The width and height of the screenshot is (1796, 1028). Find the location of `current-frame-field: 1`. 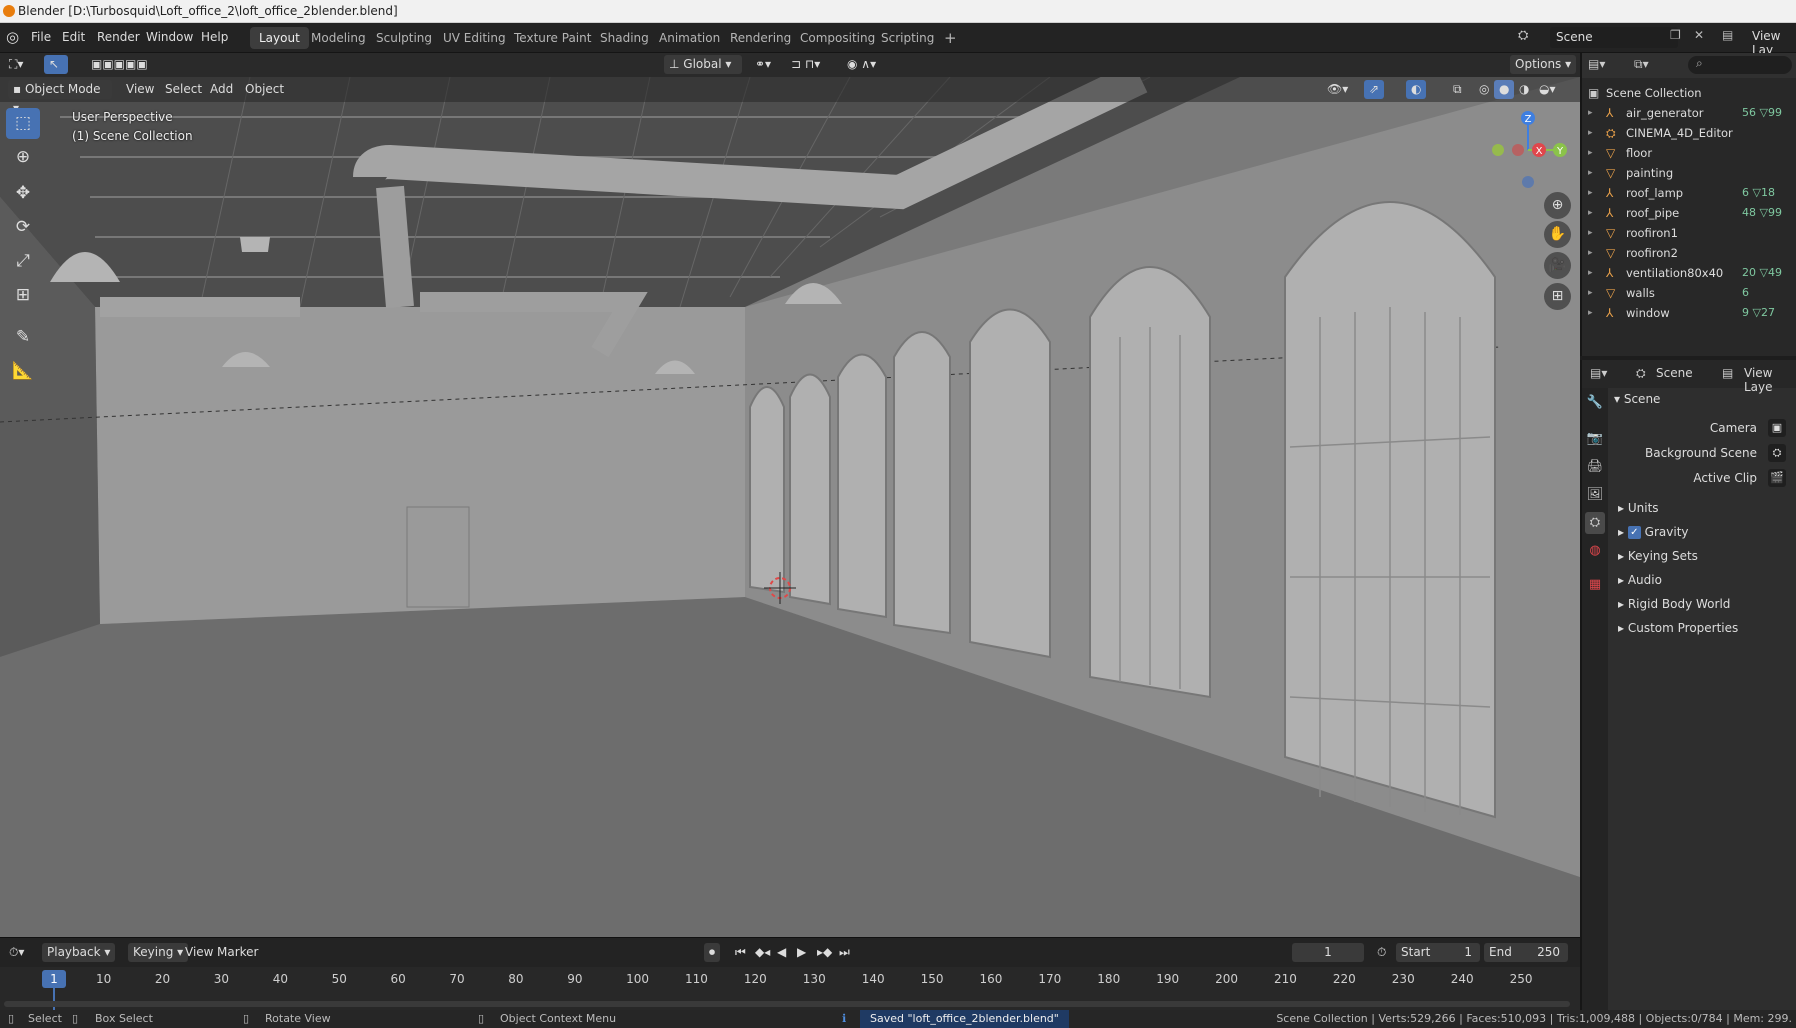

current-frame-field: 1 is located at coordinates (1328, 952).